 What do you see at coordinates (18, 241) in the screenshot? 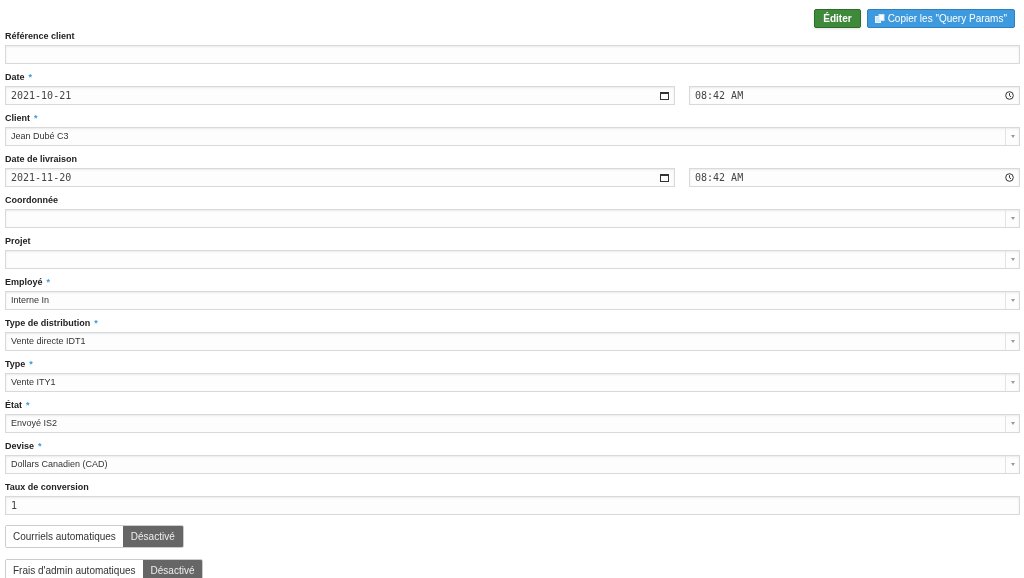
I see `field-label: Projet` at bounding box center [18, 241].